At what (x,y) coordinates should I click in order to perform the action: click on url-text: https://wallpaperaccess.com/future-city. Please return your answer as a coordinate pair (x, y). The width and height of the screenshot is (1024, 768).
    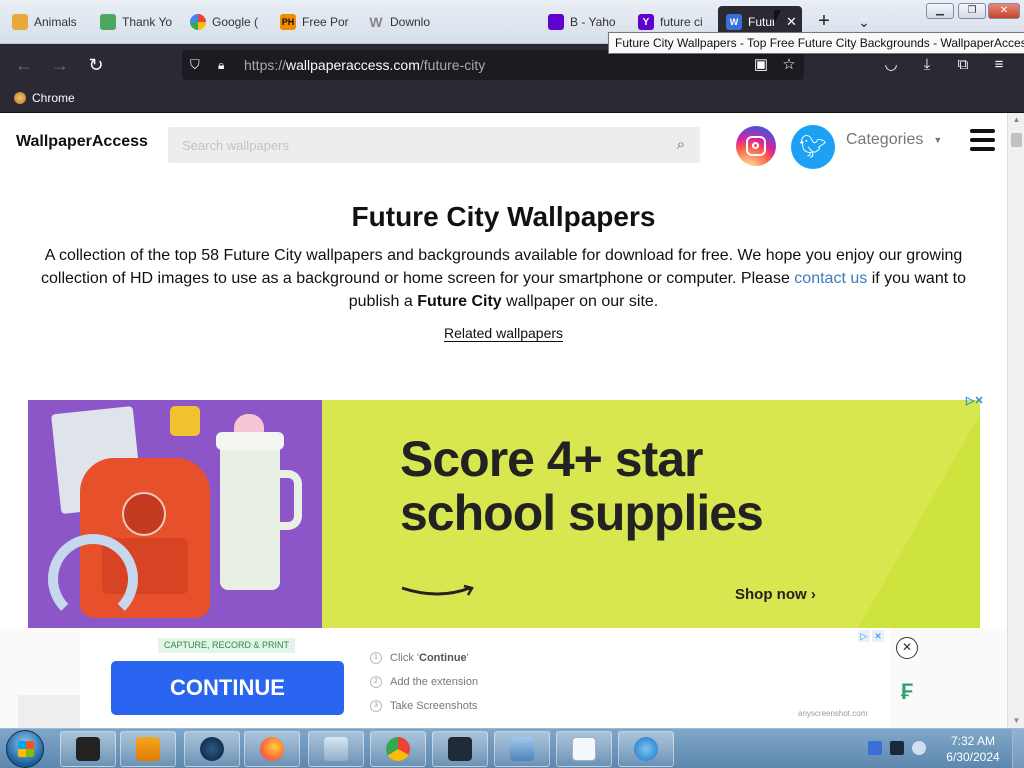
    Looking at the image, I should click on (364, 65).